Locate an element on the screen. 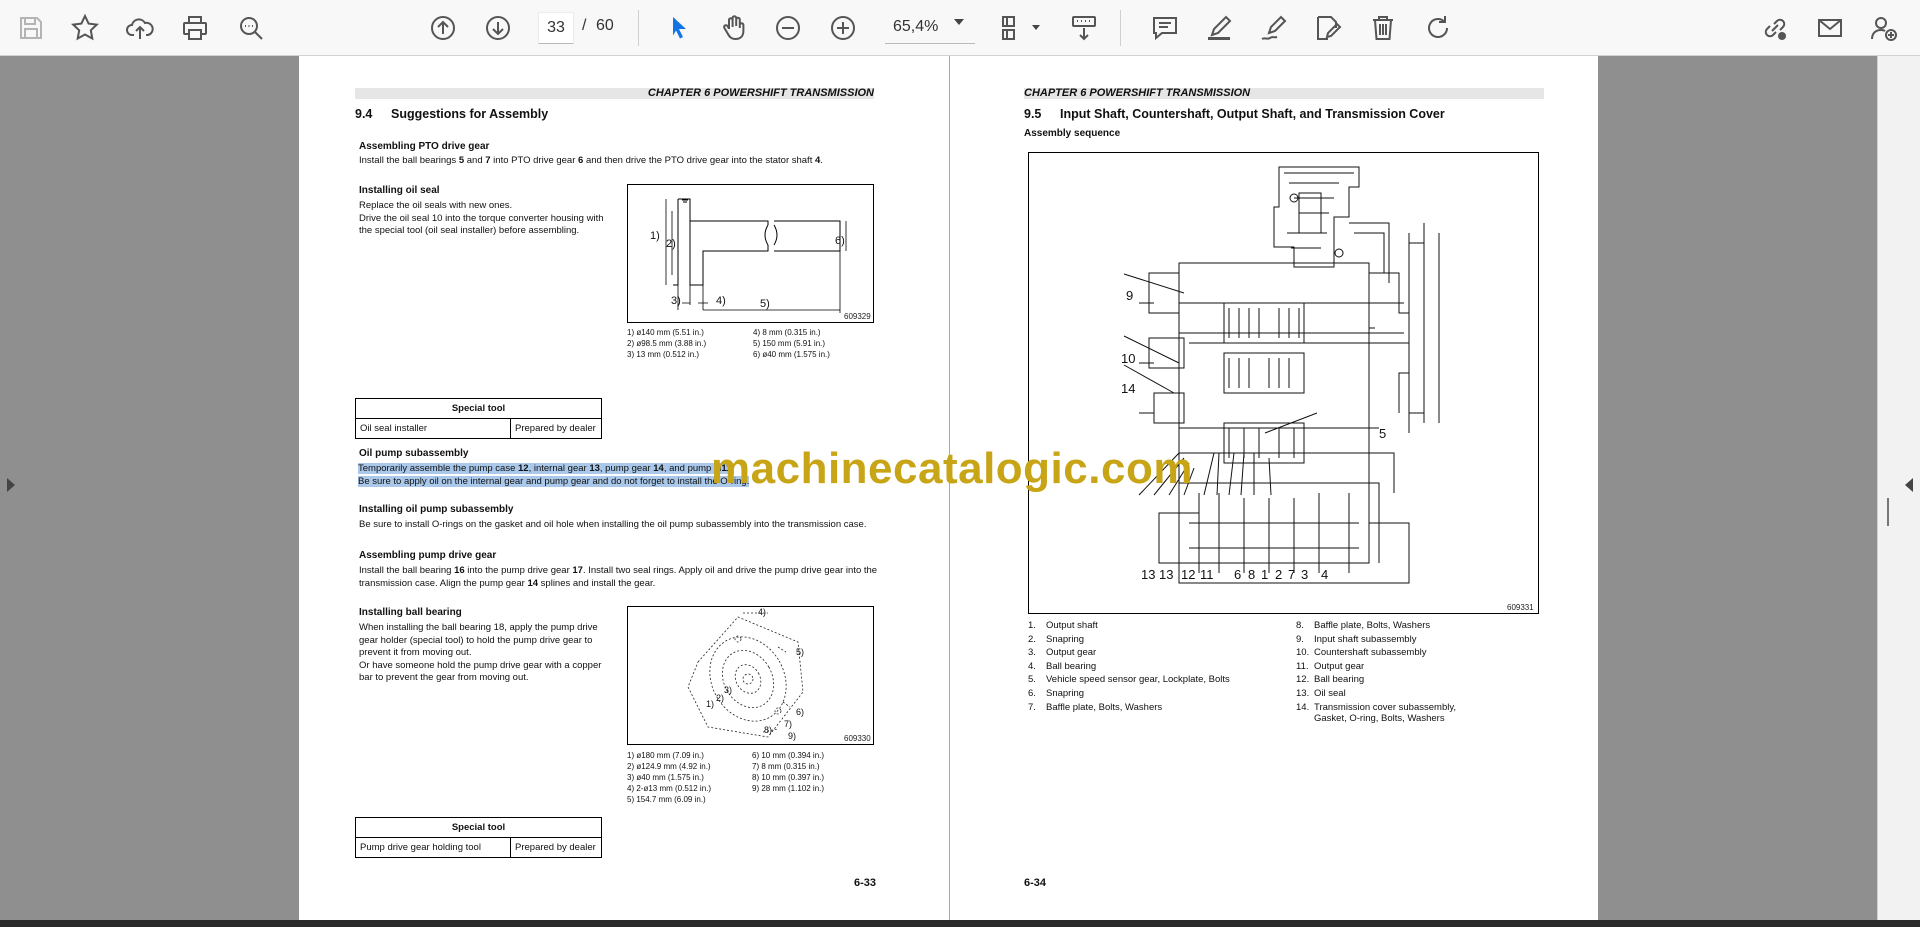  list-item: 12. Ball bearing is located at coordinates (1330, 680).